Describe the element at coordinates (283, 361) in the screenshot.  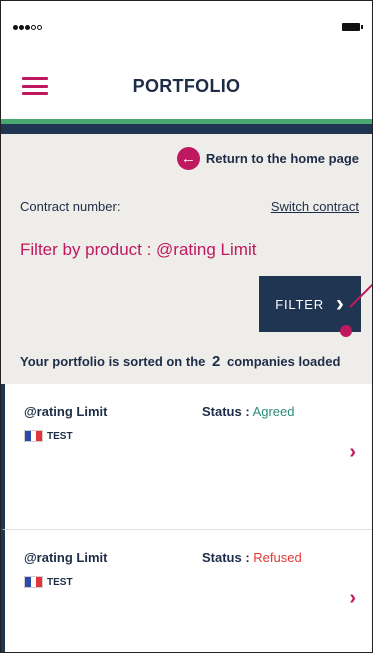
I see `sorted-suffix: companies loaded` at that location.